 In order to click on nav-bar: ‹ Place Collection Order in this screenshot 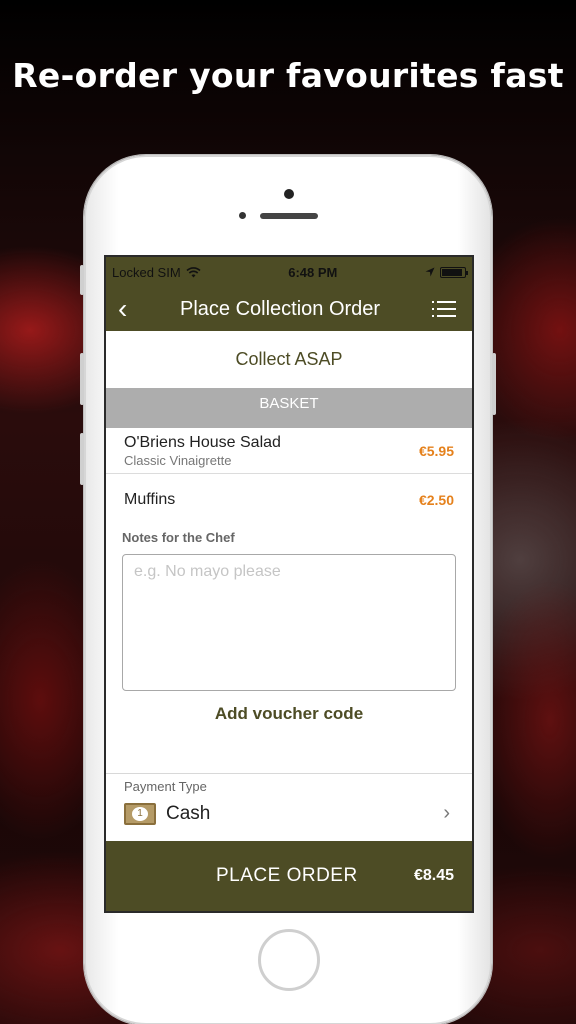, I will do `click(289, 309)`.